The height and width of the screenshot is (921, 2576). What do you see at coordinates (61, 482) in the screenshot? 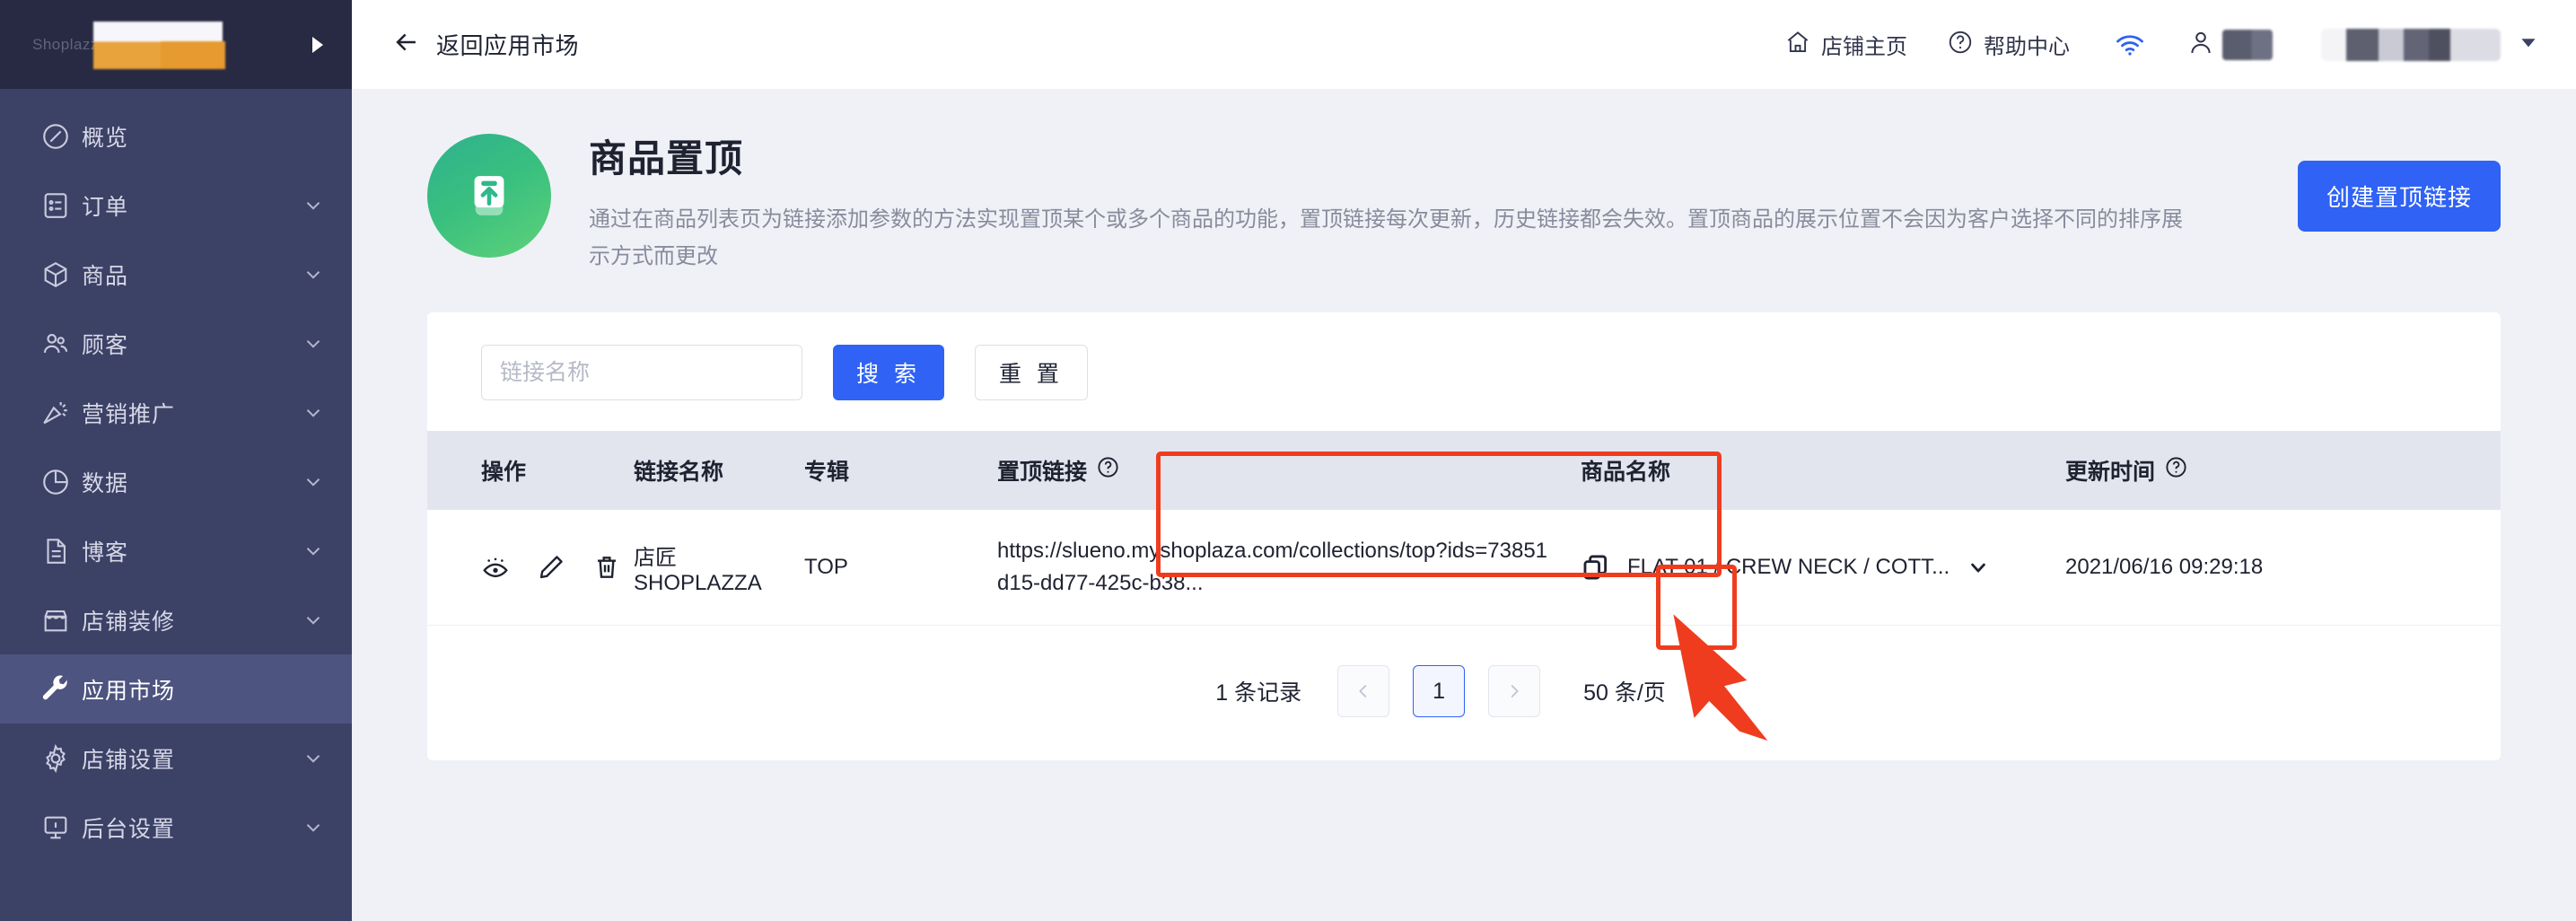
I see `pie-chart-icon` at bounding box center [61, 482].